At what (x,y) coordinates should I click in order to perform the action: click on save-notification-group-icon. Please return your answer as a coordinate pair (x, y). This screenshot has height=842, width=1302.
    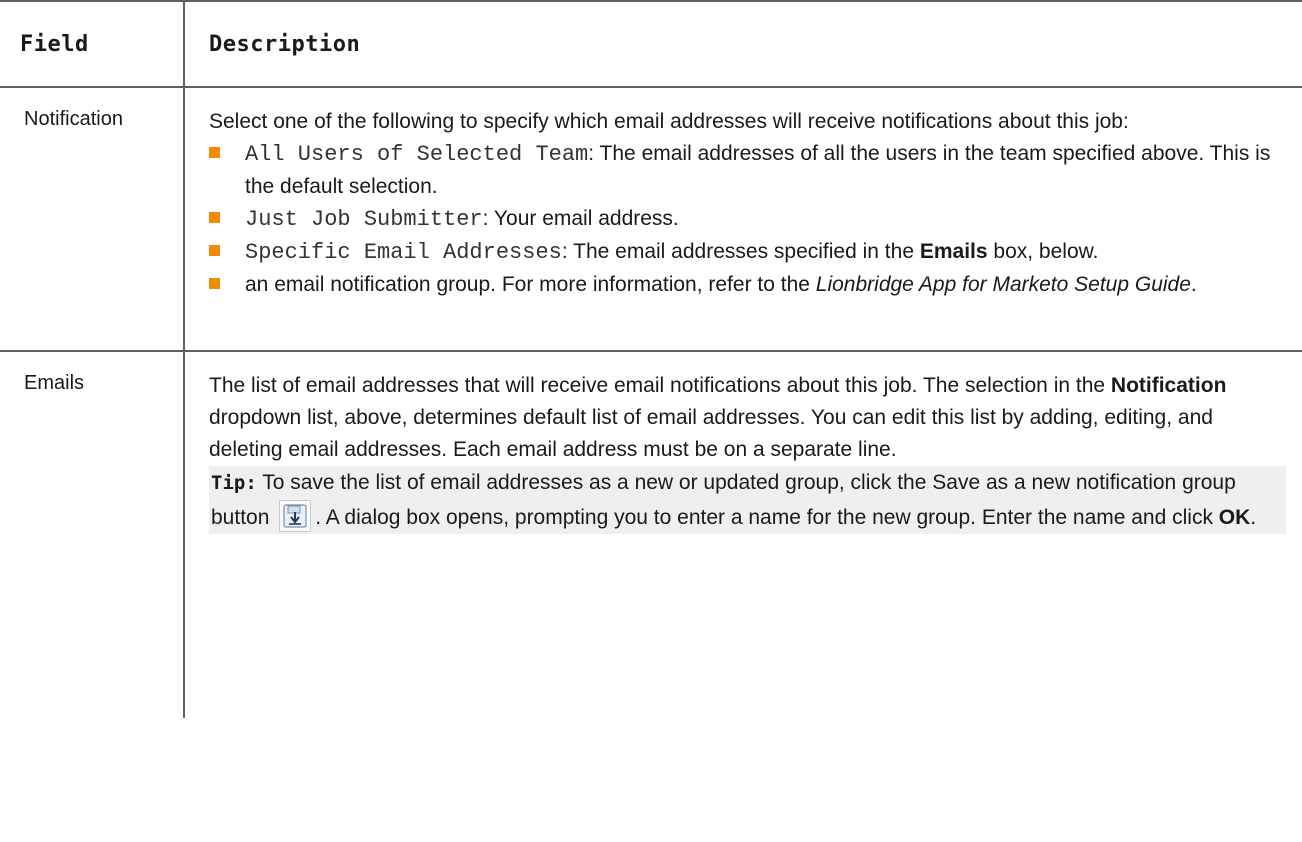
    Looking at the image, I should click on (295, 516).